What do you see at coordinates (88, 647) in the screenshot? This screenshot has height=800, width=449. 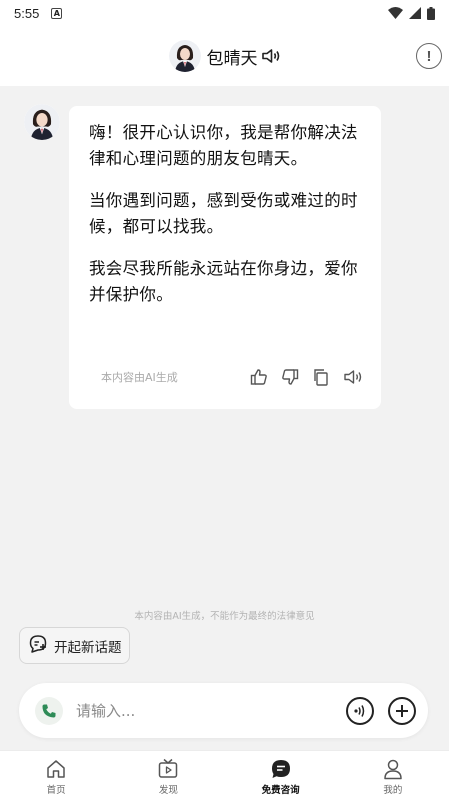 I see `new-topic-label: 开起新话题` at bounding box center [88, 647].